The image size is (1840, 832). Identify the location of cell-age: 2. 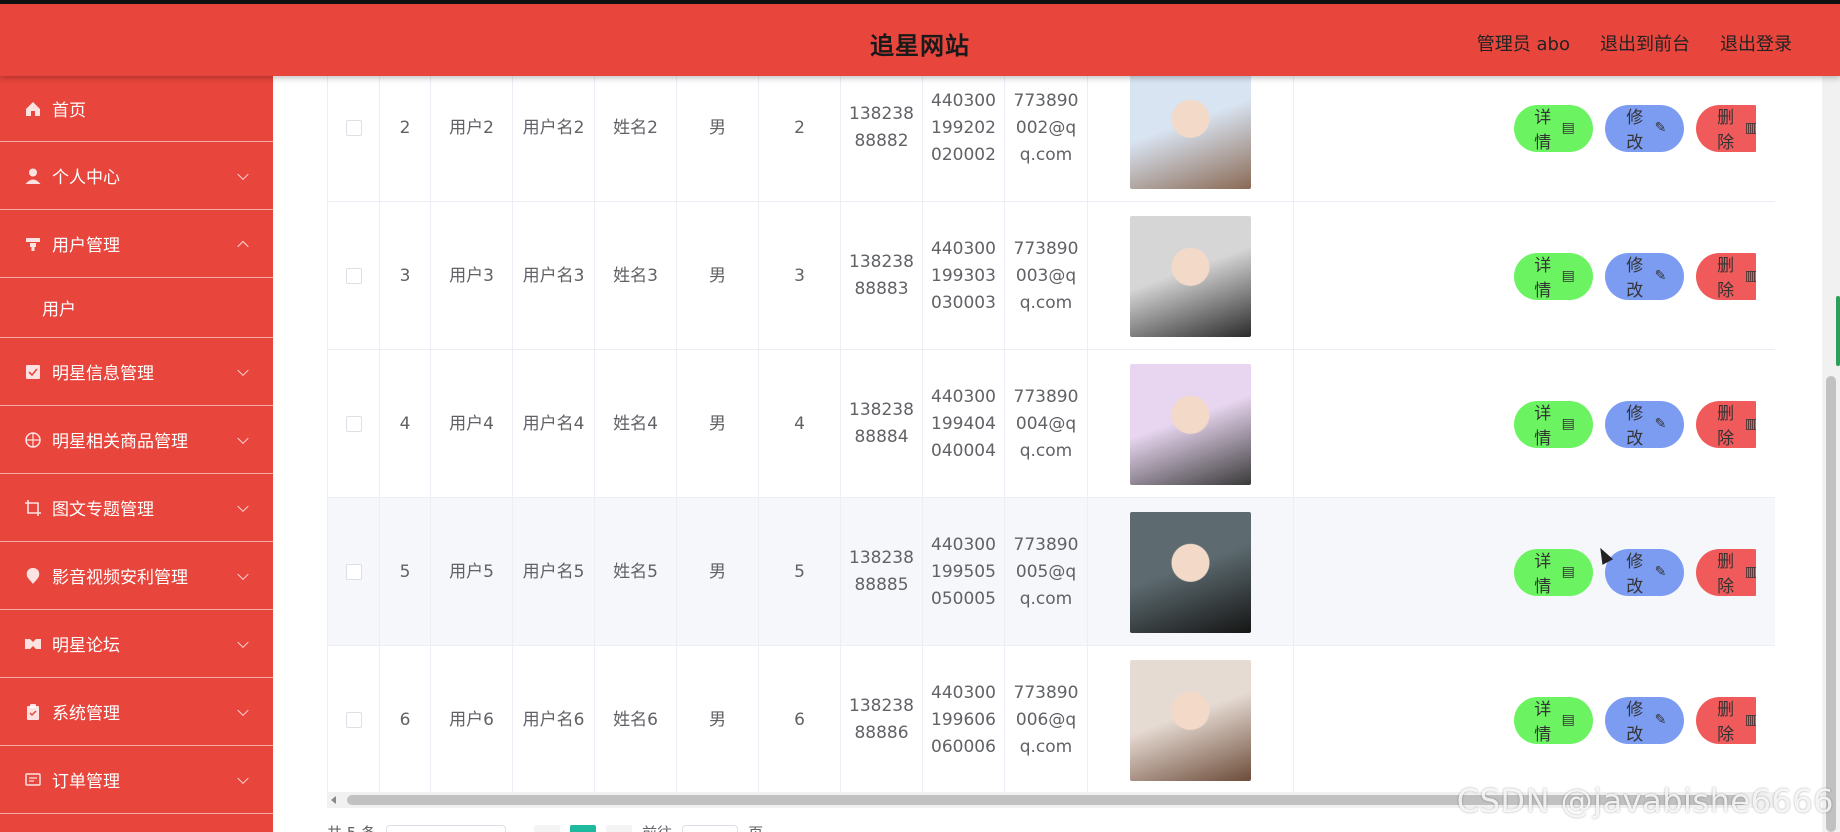
(800, 139).